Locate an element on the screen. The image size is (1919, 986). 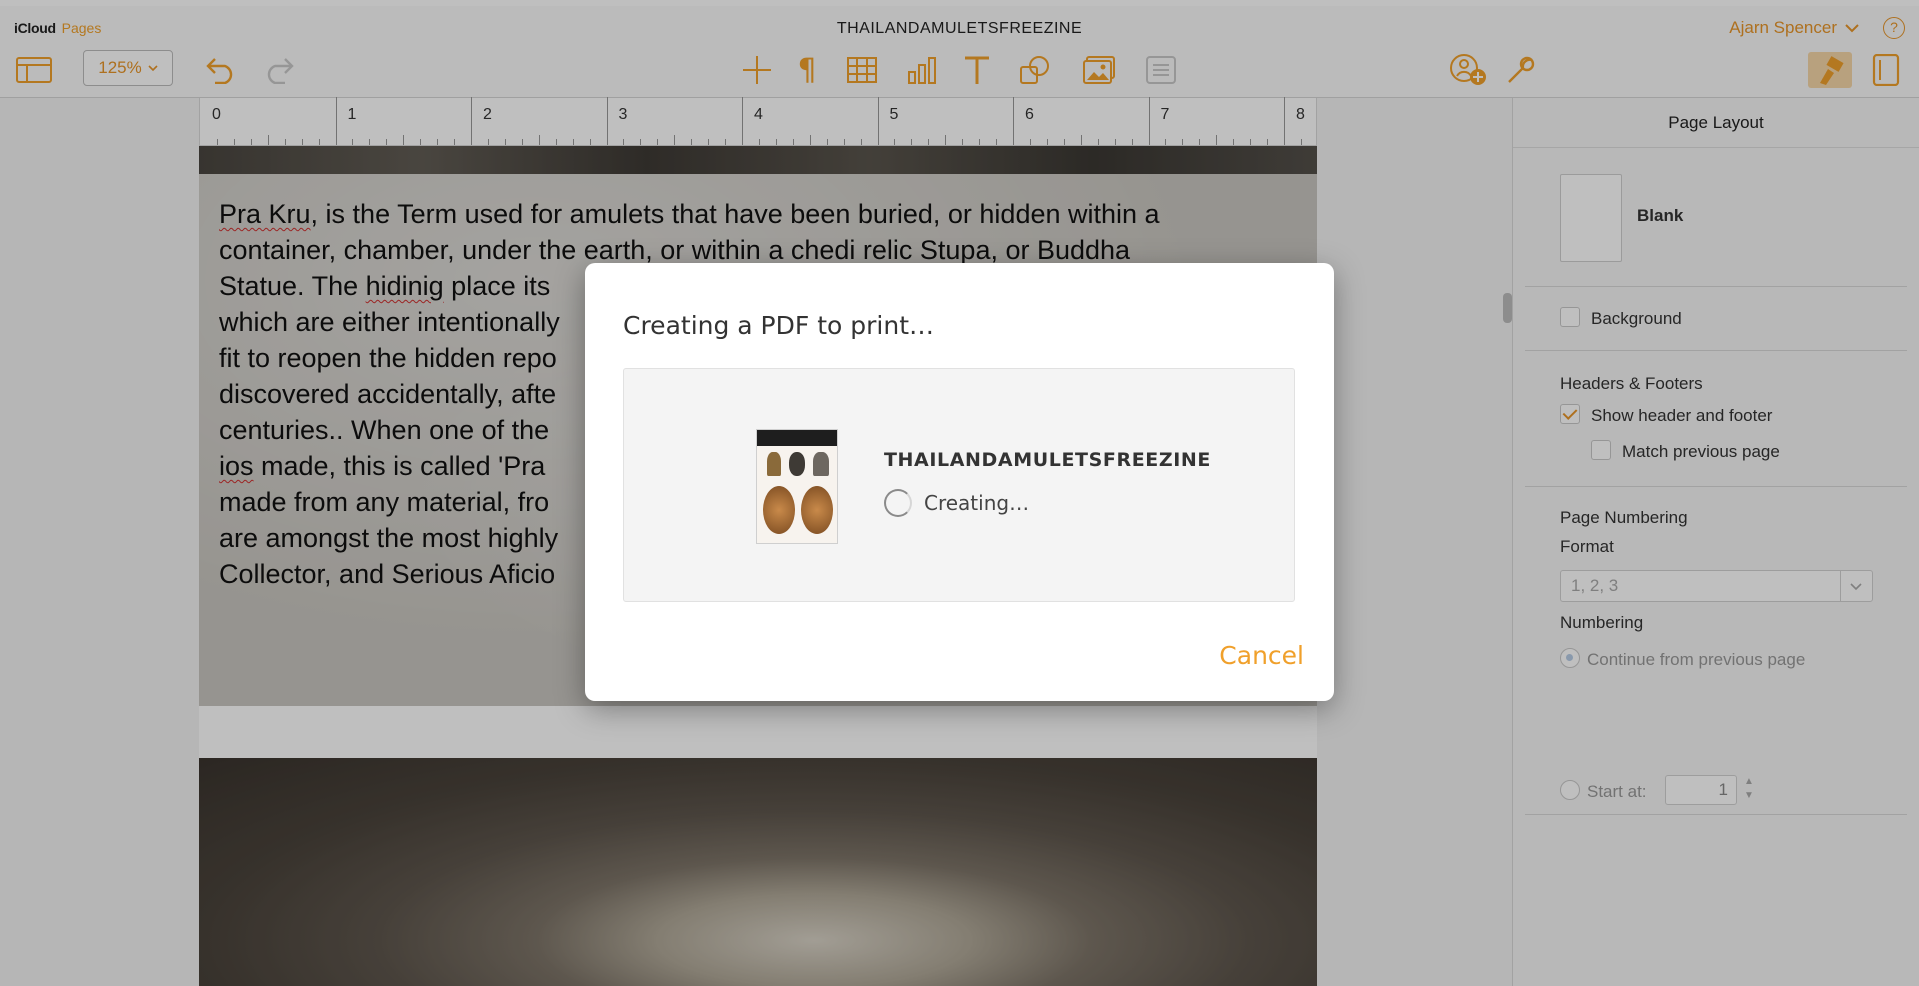
loading-spinner-icon is located at coordinates (898, 503).